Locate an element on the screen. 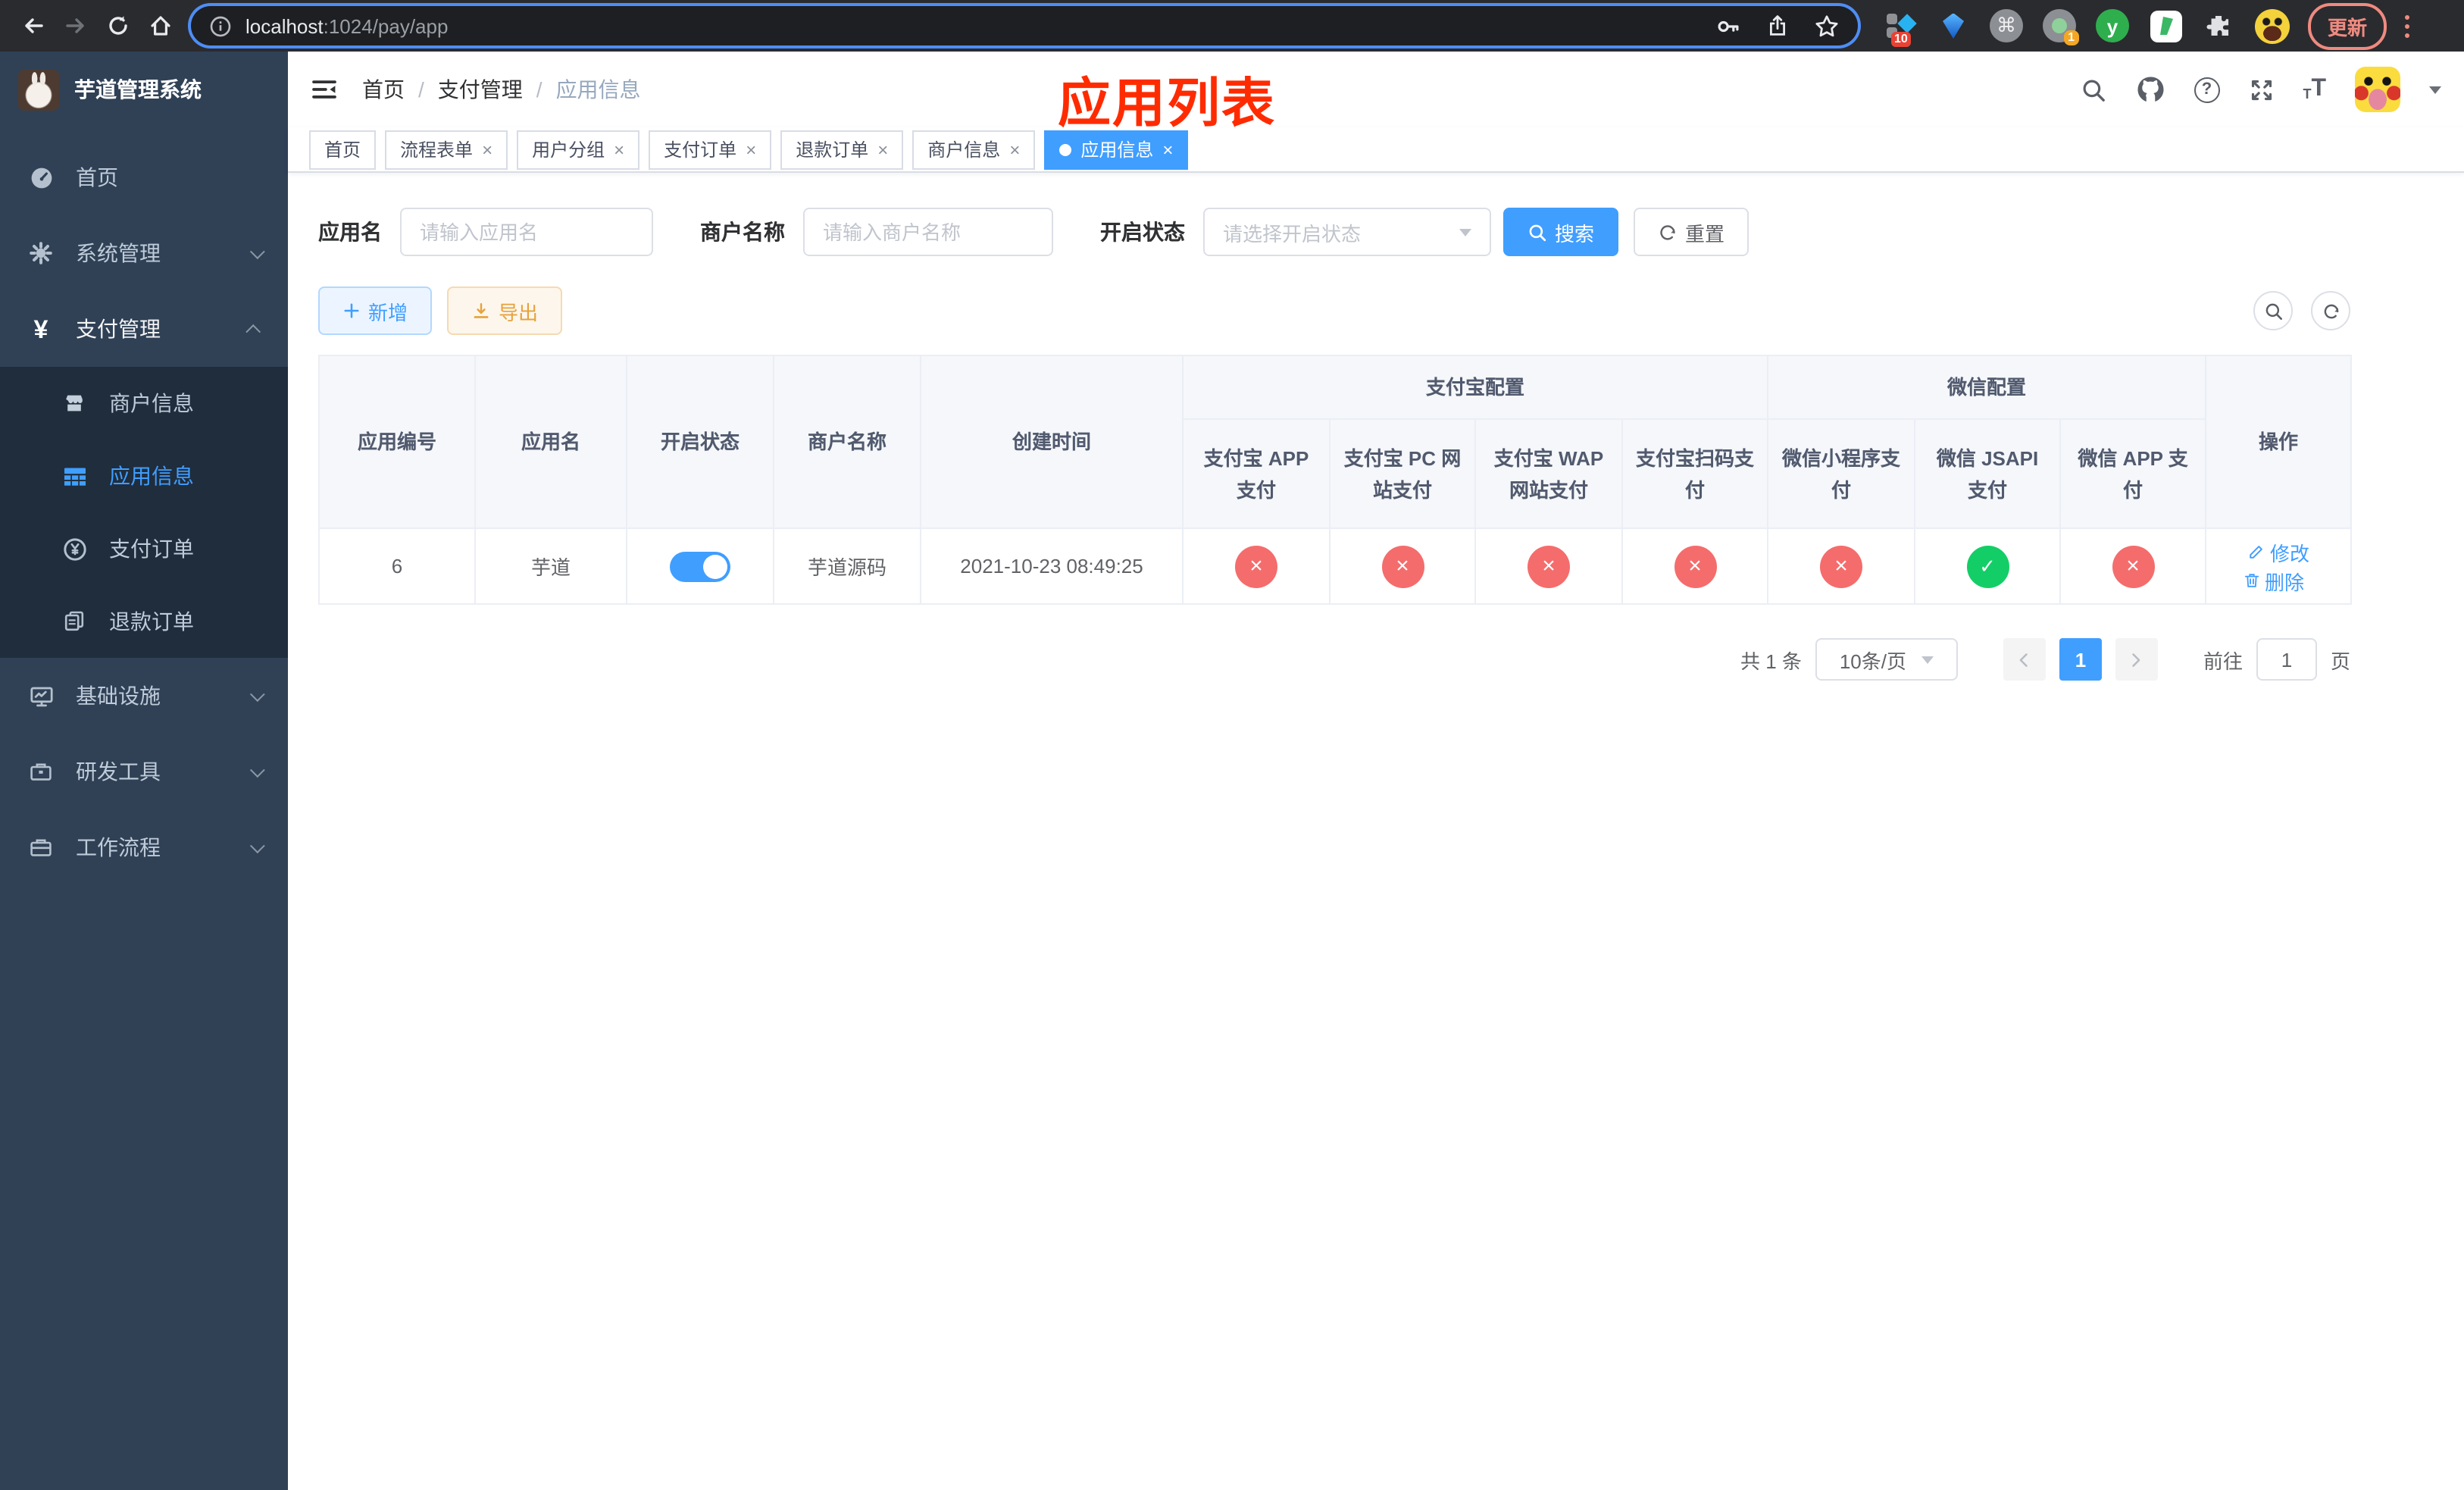 The height and width of the screenshot is (1490, 2464). delete-link: 删除 is located at coordinates (2273, 580).